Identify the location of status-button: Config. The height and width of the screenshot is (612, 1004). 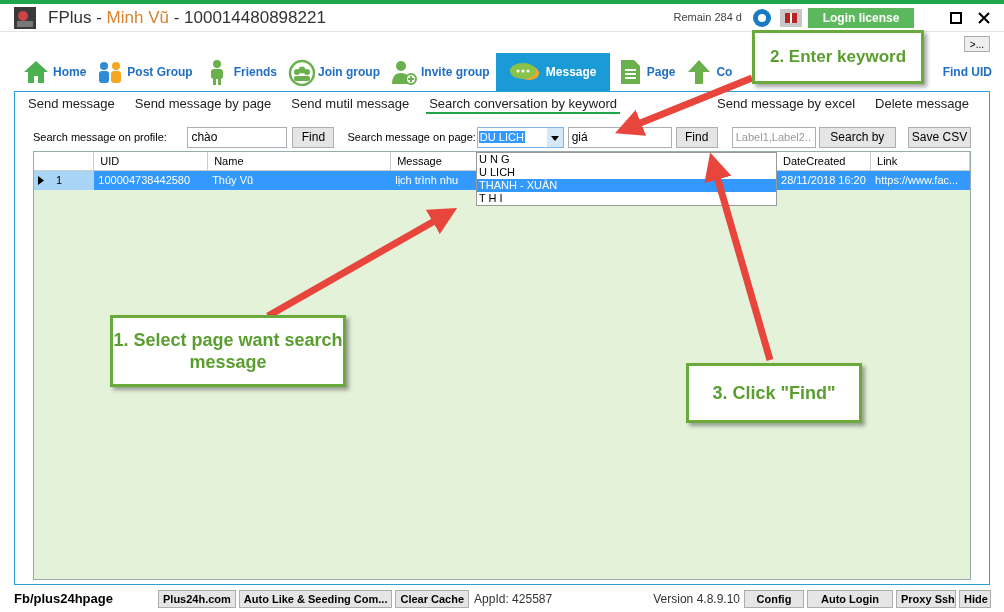
(774, 599).